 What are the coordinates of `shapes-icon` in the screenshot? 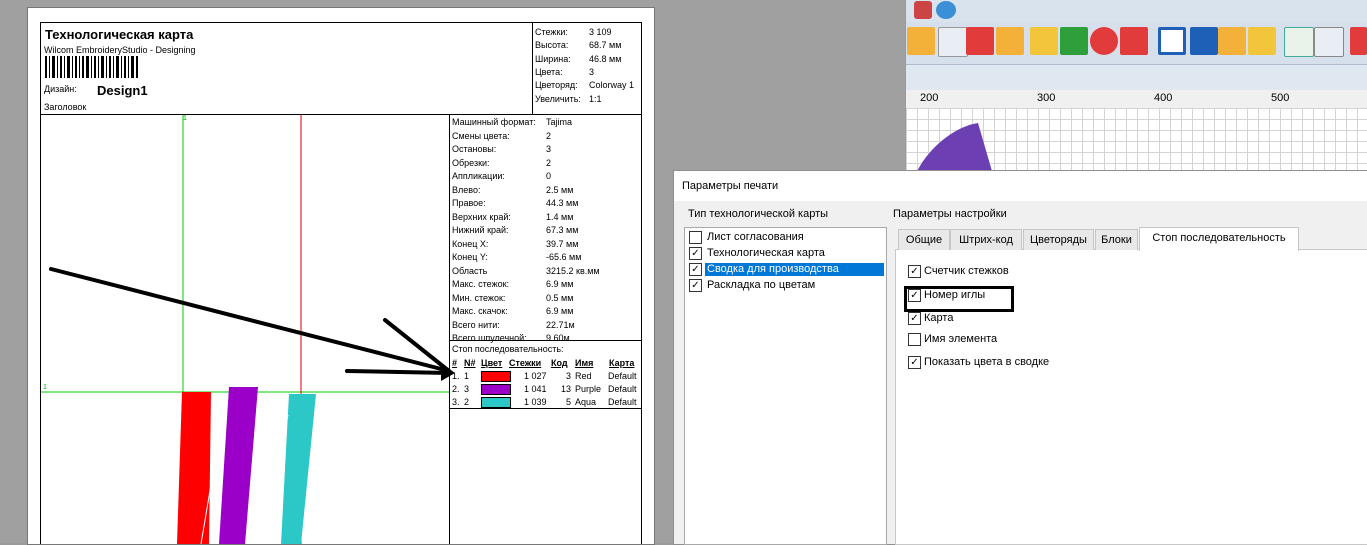 It's located at (1074, 41).